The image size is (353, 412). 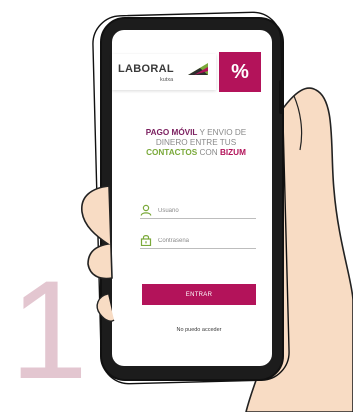 I want to click on step-number: 1, so click(x=49, y=329).